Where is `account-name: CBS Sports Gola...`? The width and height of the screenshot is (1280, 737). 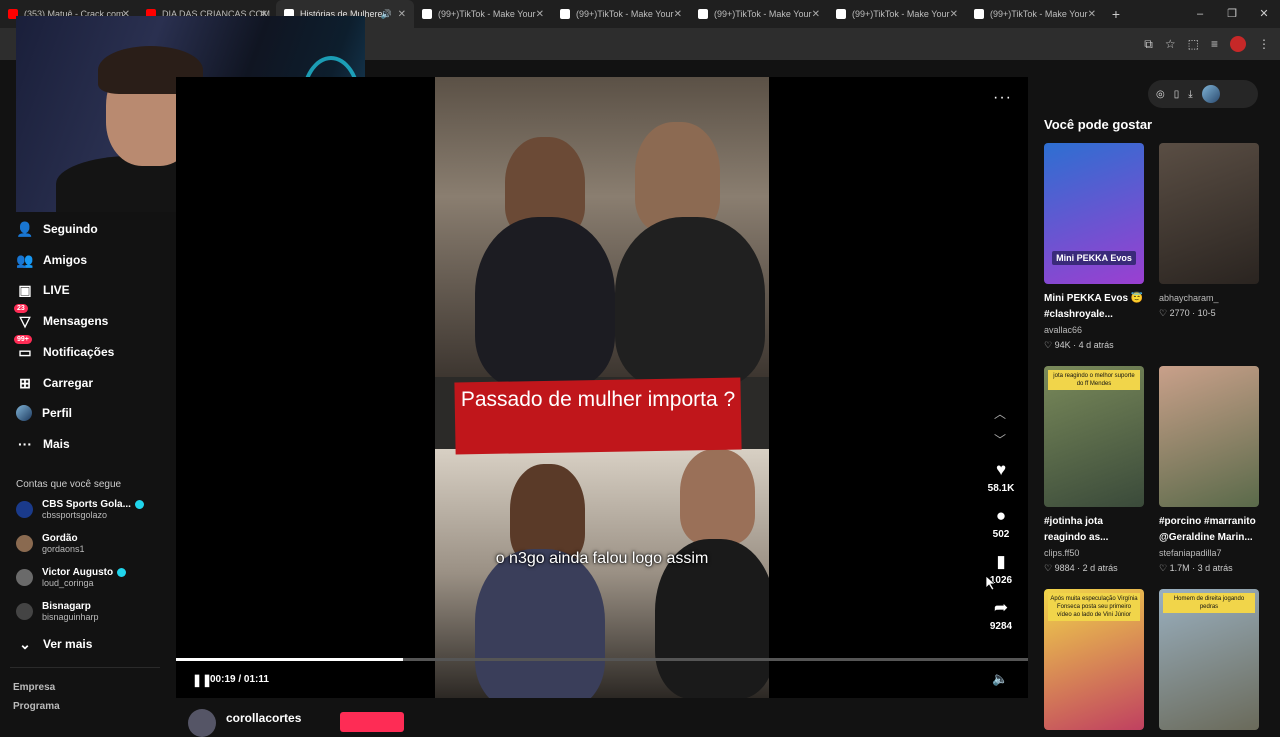 account-name: CBS Sports Gola... is located at coordinates (93, 504).